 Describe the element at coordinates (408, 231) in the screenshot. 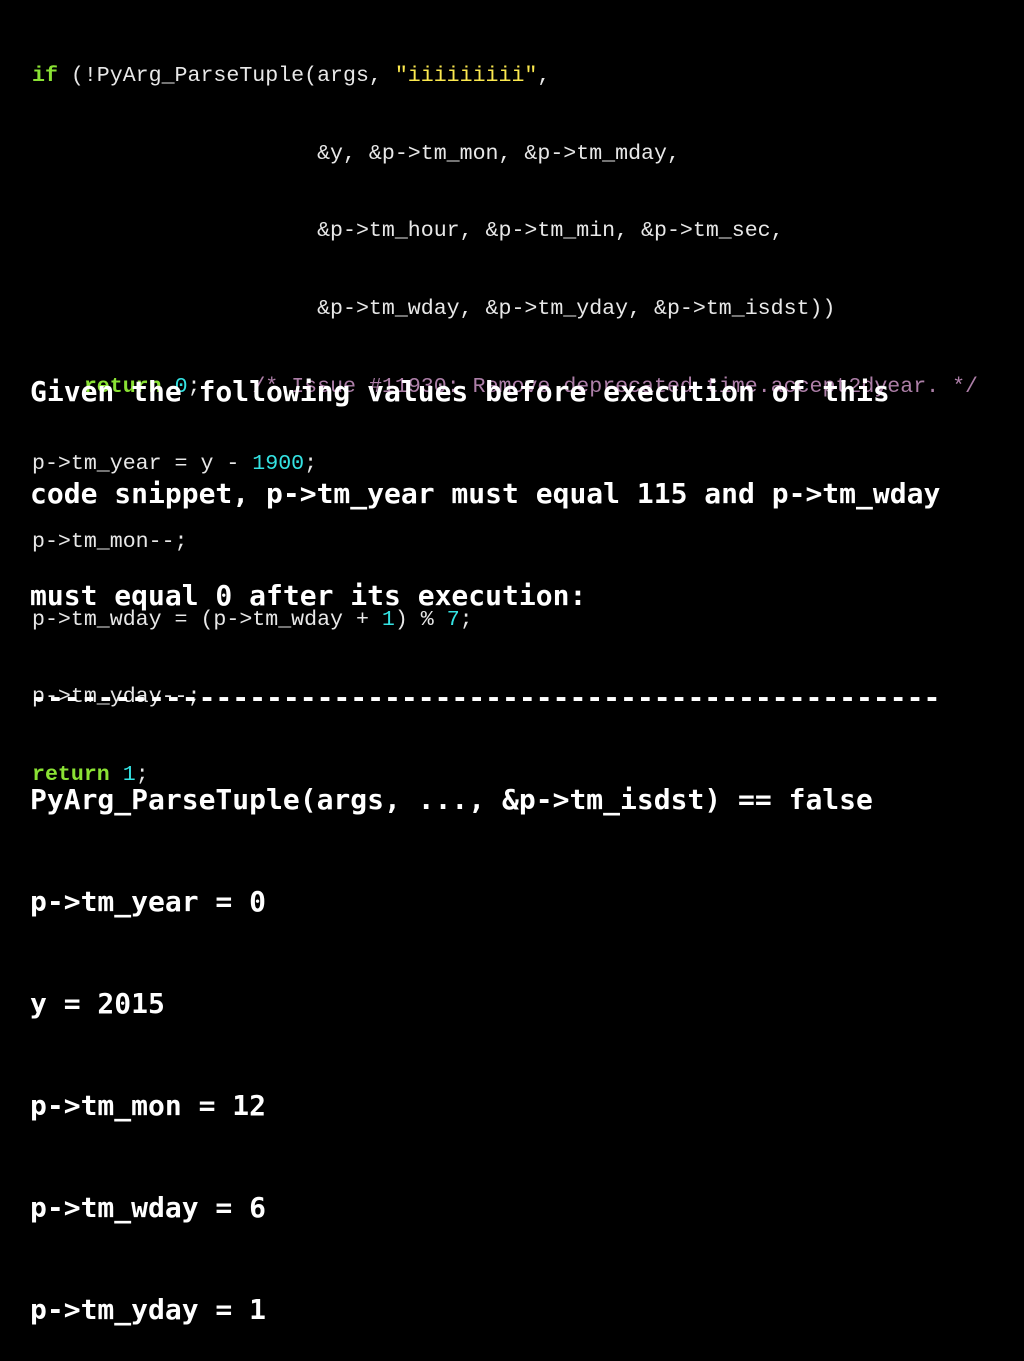

I see `code-line-3: &p->tm_hour, &p->tm_min, &p->tm_sec,` at that location.